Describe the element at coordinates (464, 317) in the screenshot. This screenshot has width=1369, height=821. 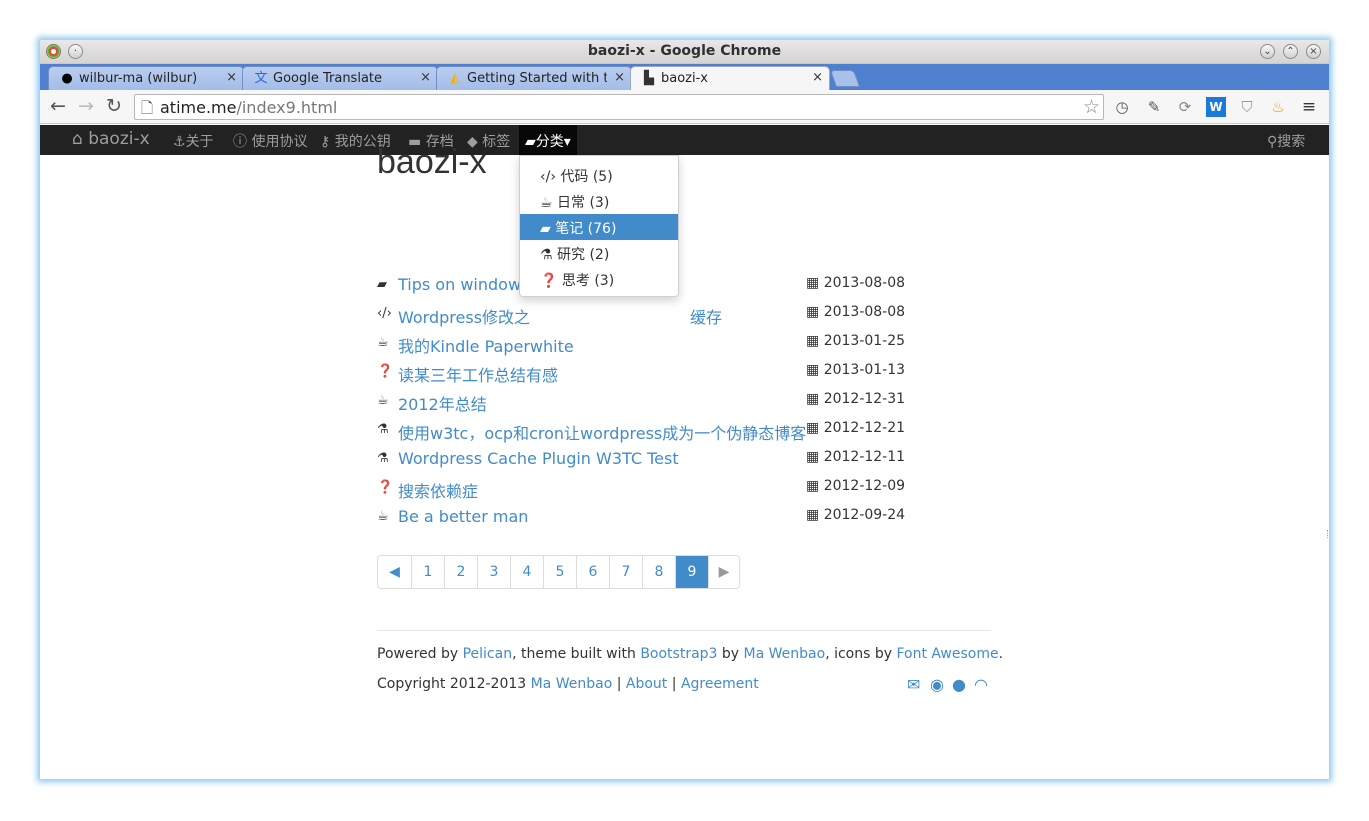
I see `post-title-head: Wordpress修改之` at that location.